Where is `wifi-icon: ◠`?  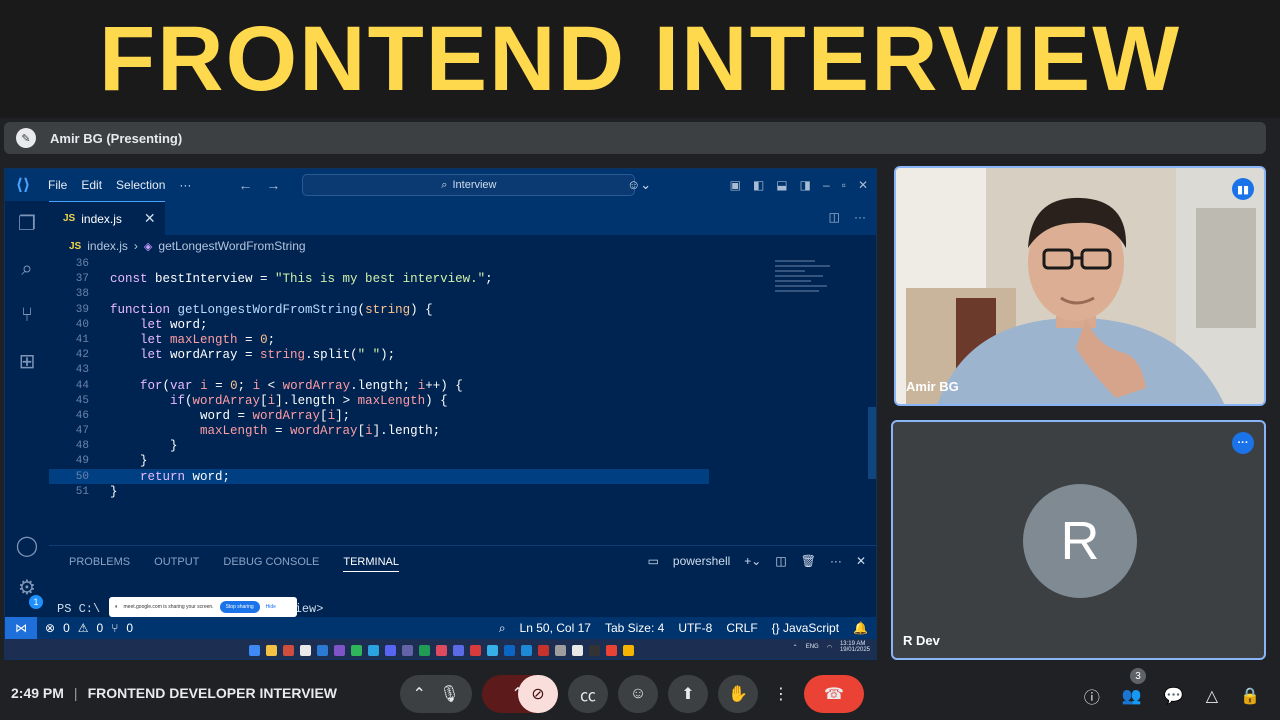 wifi-icon: ◠ is located at coordinates (829, 647).